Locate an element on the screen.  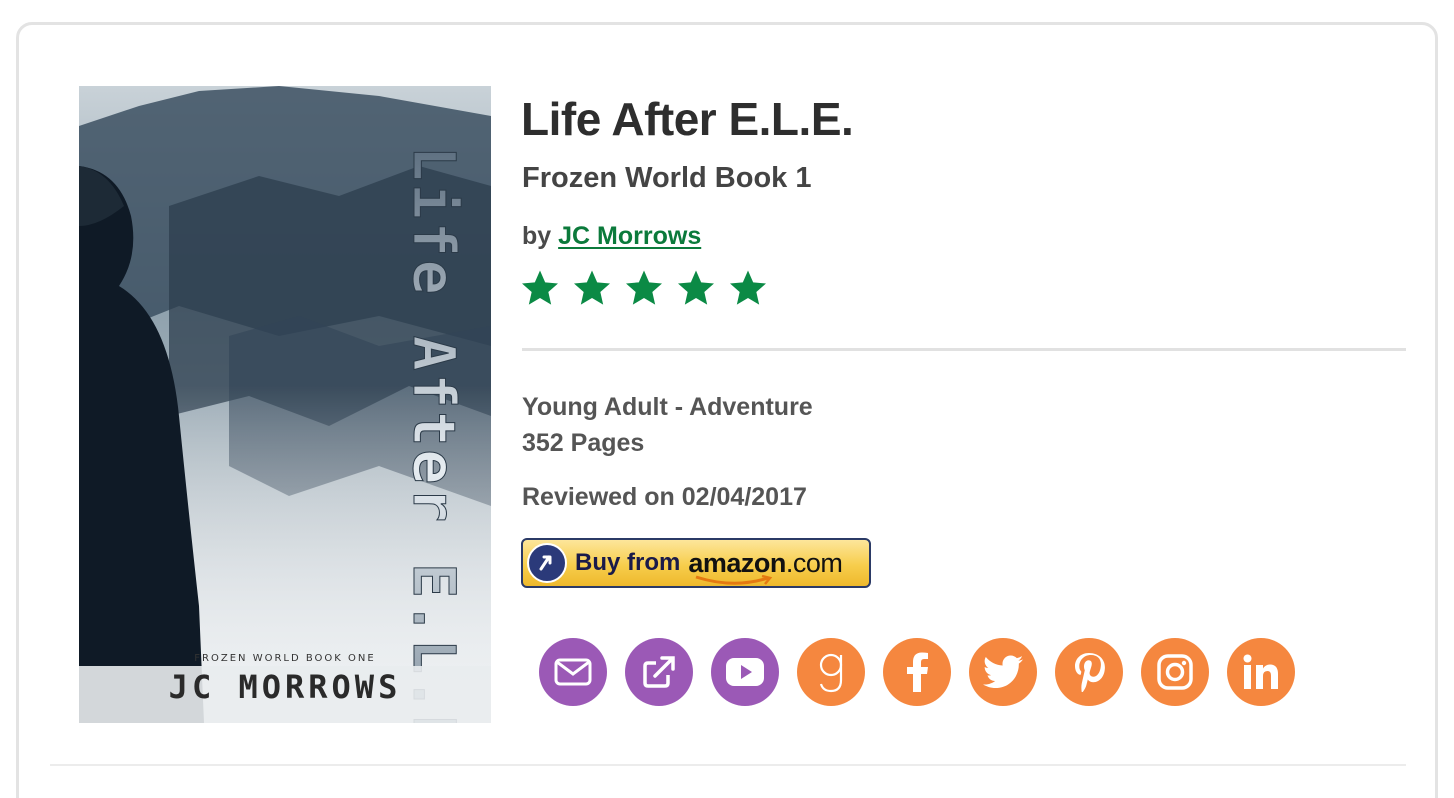
divider is located at coordinates (964, 349).